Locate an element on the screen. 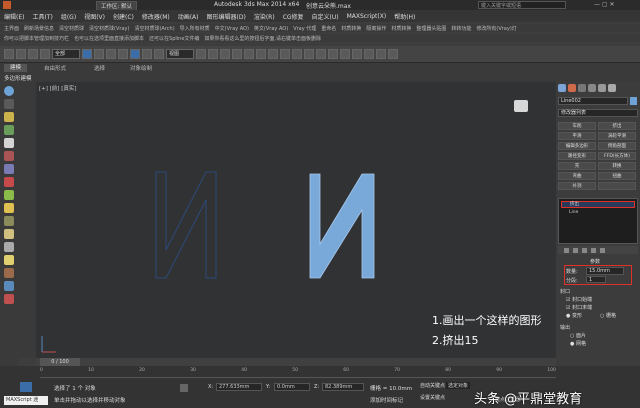  align-icon is located at coordinates (297, 54).